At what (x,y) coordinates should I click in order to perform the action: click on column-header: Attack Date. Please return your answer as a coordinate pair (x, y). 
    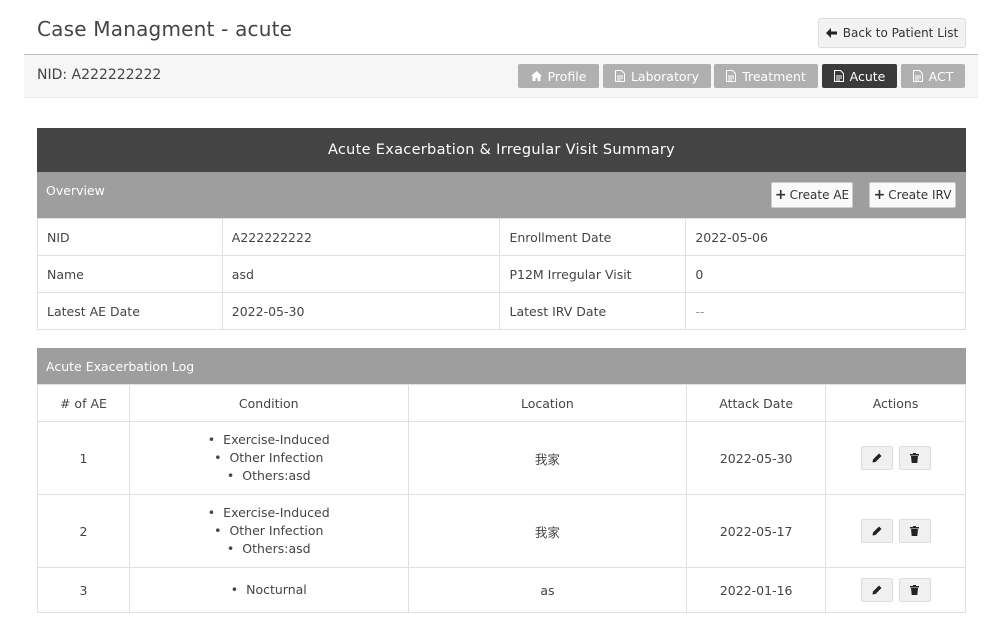
    Looking at the image, I should click on (756, 403).